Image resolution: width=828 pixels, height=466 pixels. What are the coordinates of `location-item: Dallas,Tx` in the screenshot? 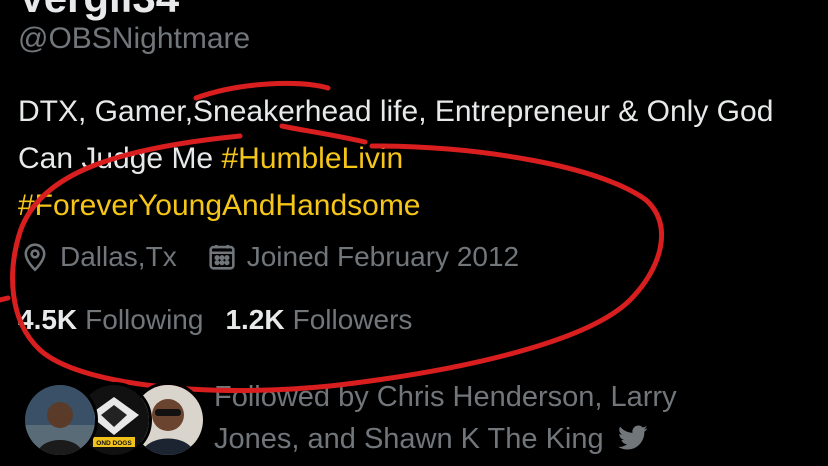 It's located at (97, 257).